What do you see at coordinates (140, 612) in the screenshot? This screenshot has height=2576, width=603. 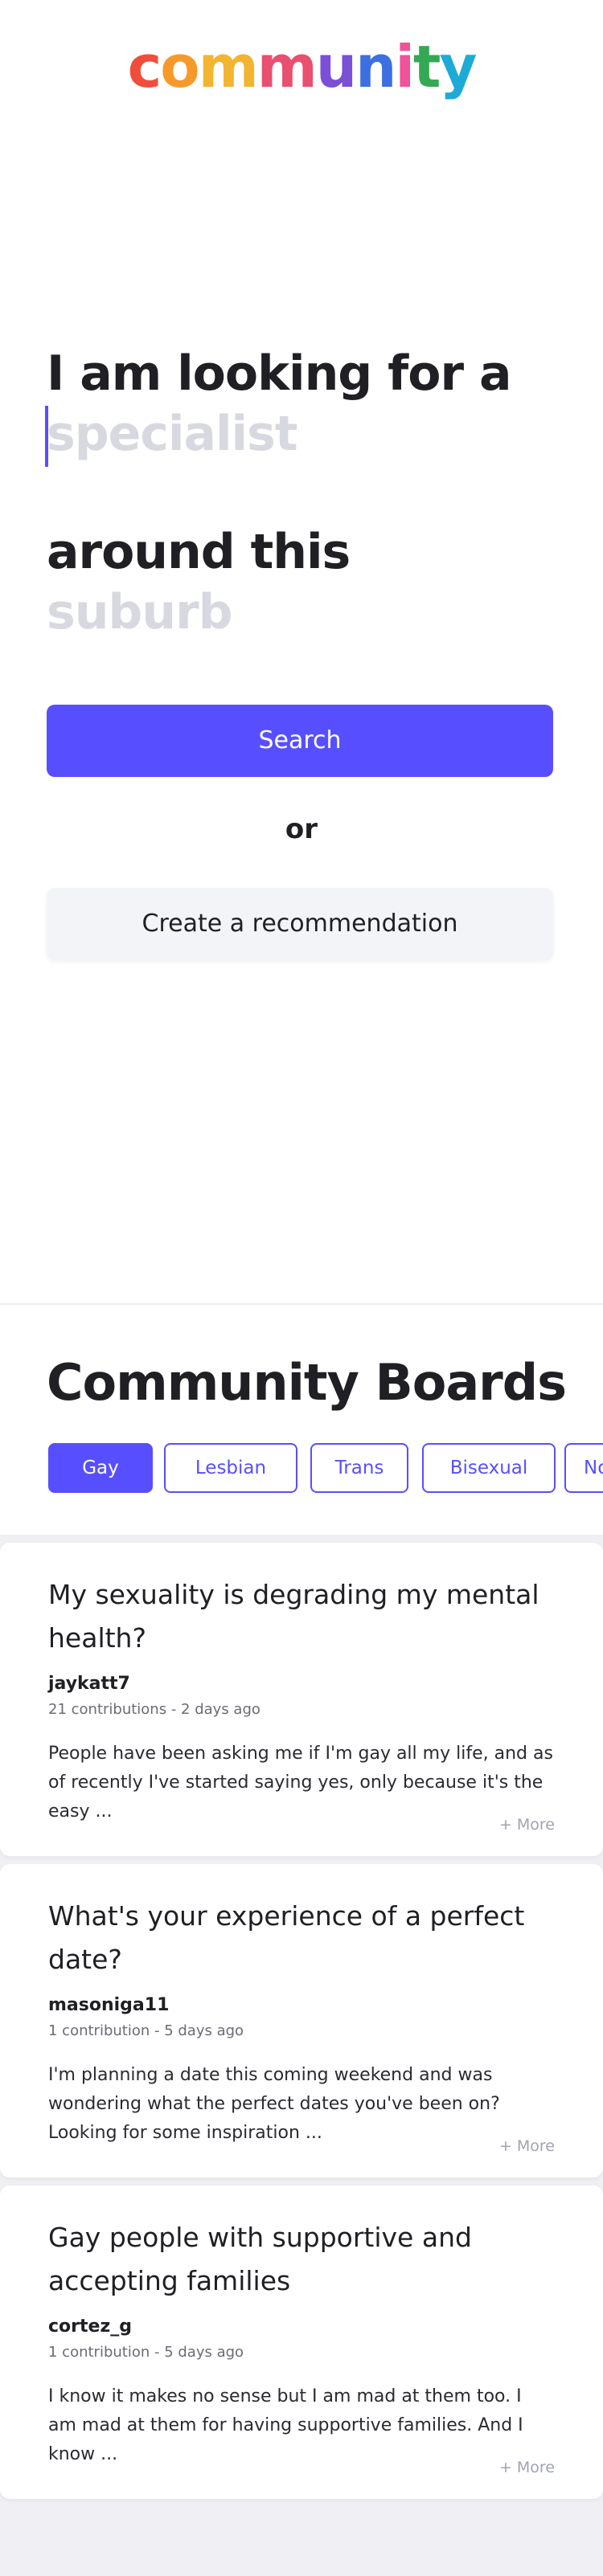 I see `suburb-input: suburb` at bounding box center [140, 612].